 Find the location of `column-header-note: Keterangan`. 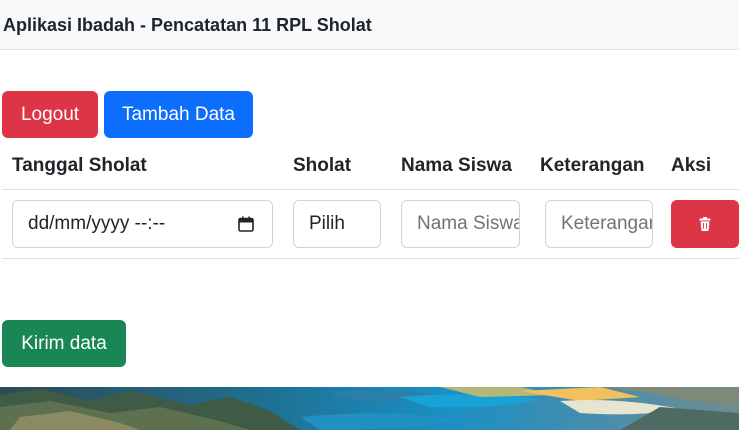

column-header-note: Keterangan is located at coordinates (592, 165).